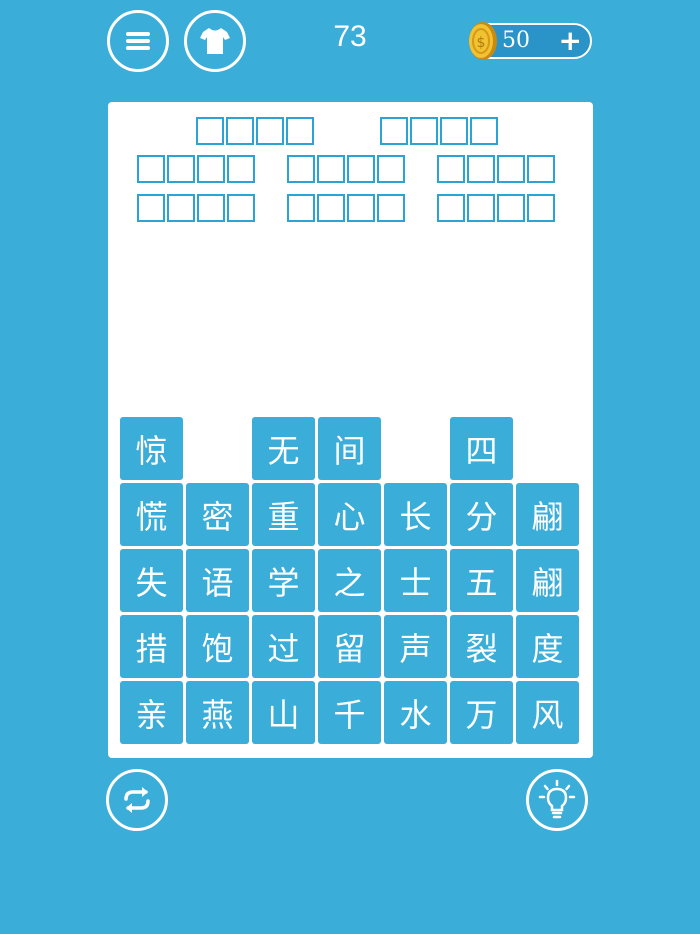 The image size is (700, 934). Describe the element at coordinates (516, 40) in the screenshot. I see `coin-count: 50` at that location.